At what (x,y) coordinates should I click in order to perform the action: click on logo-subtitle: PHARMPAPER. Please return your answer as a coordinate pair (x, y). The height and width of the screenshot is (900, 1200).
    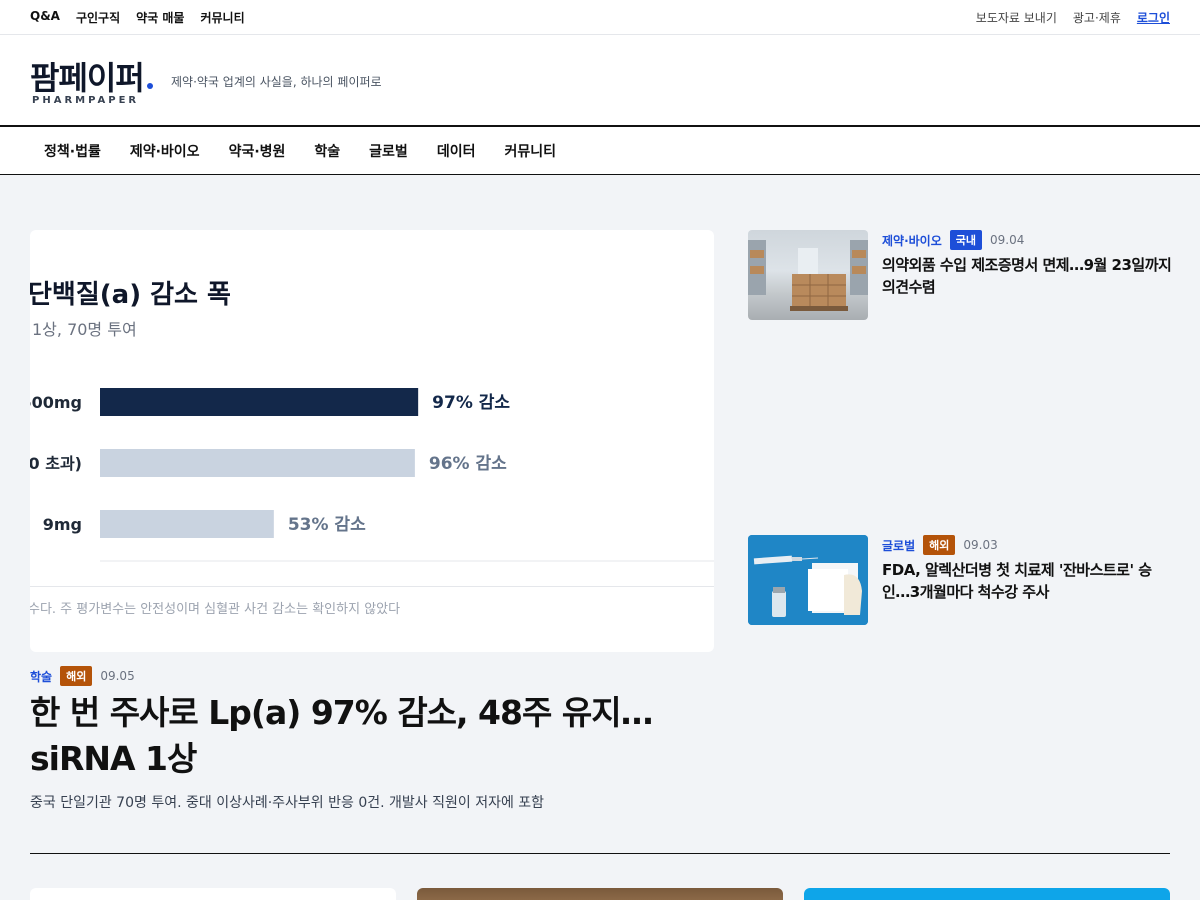
    Looking at the image, I should click on (86, 100).